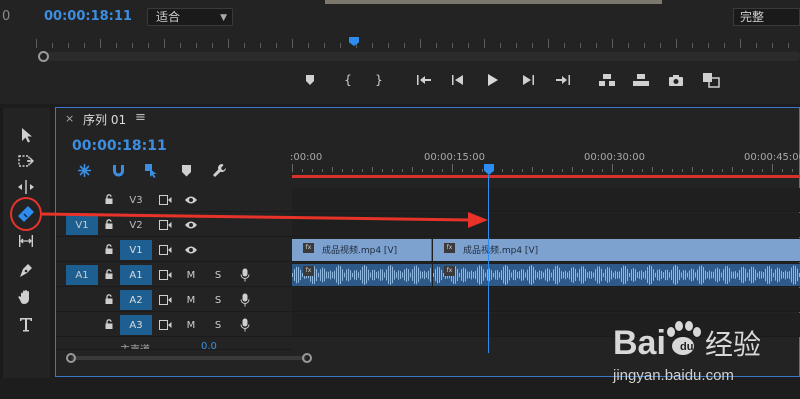 Image resolution: width=800 pixels, height=399 pixels. Describe the element at coordinates (307, 358) in the screenshot. I see `scroll-handle-right` at that location.